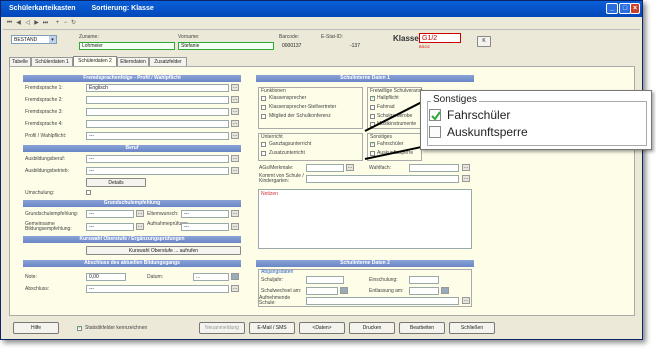  I want to click on zuname-label: Zuname:, so click(89, 37).